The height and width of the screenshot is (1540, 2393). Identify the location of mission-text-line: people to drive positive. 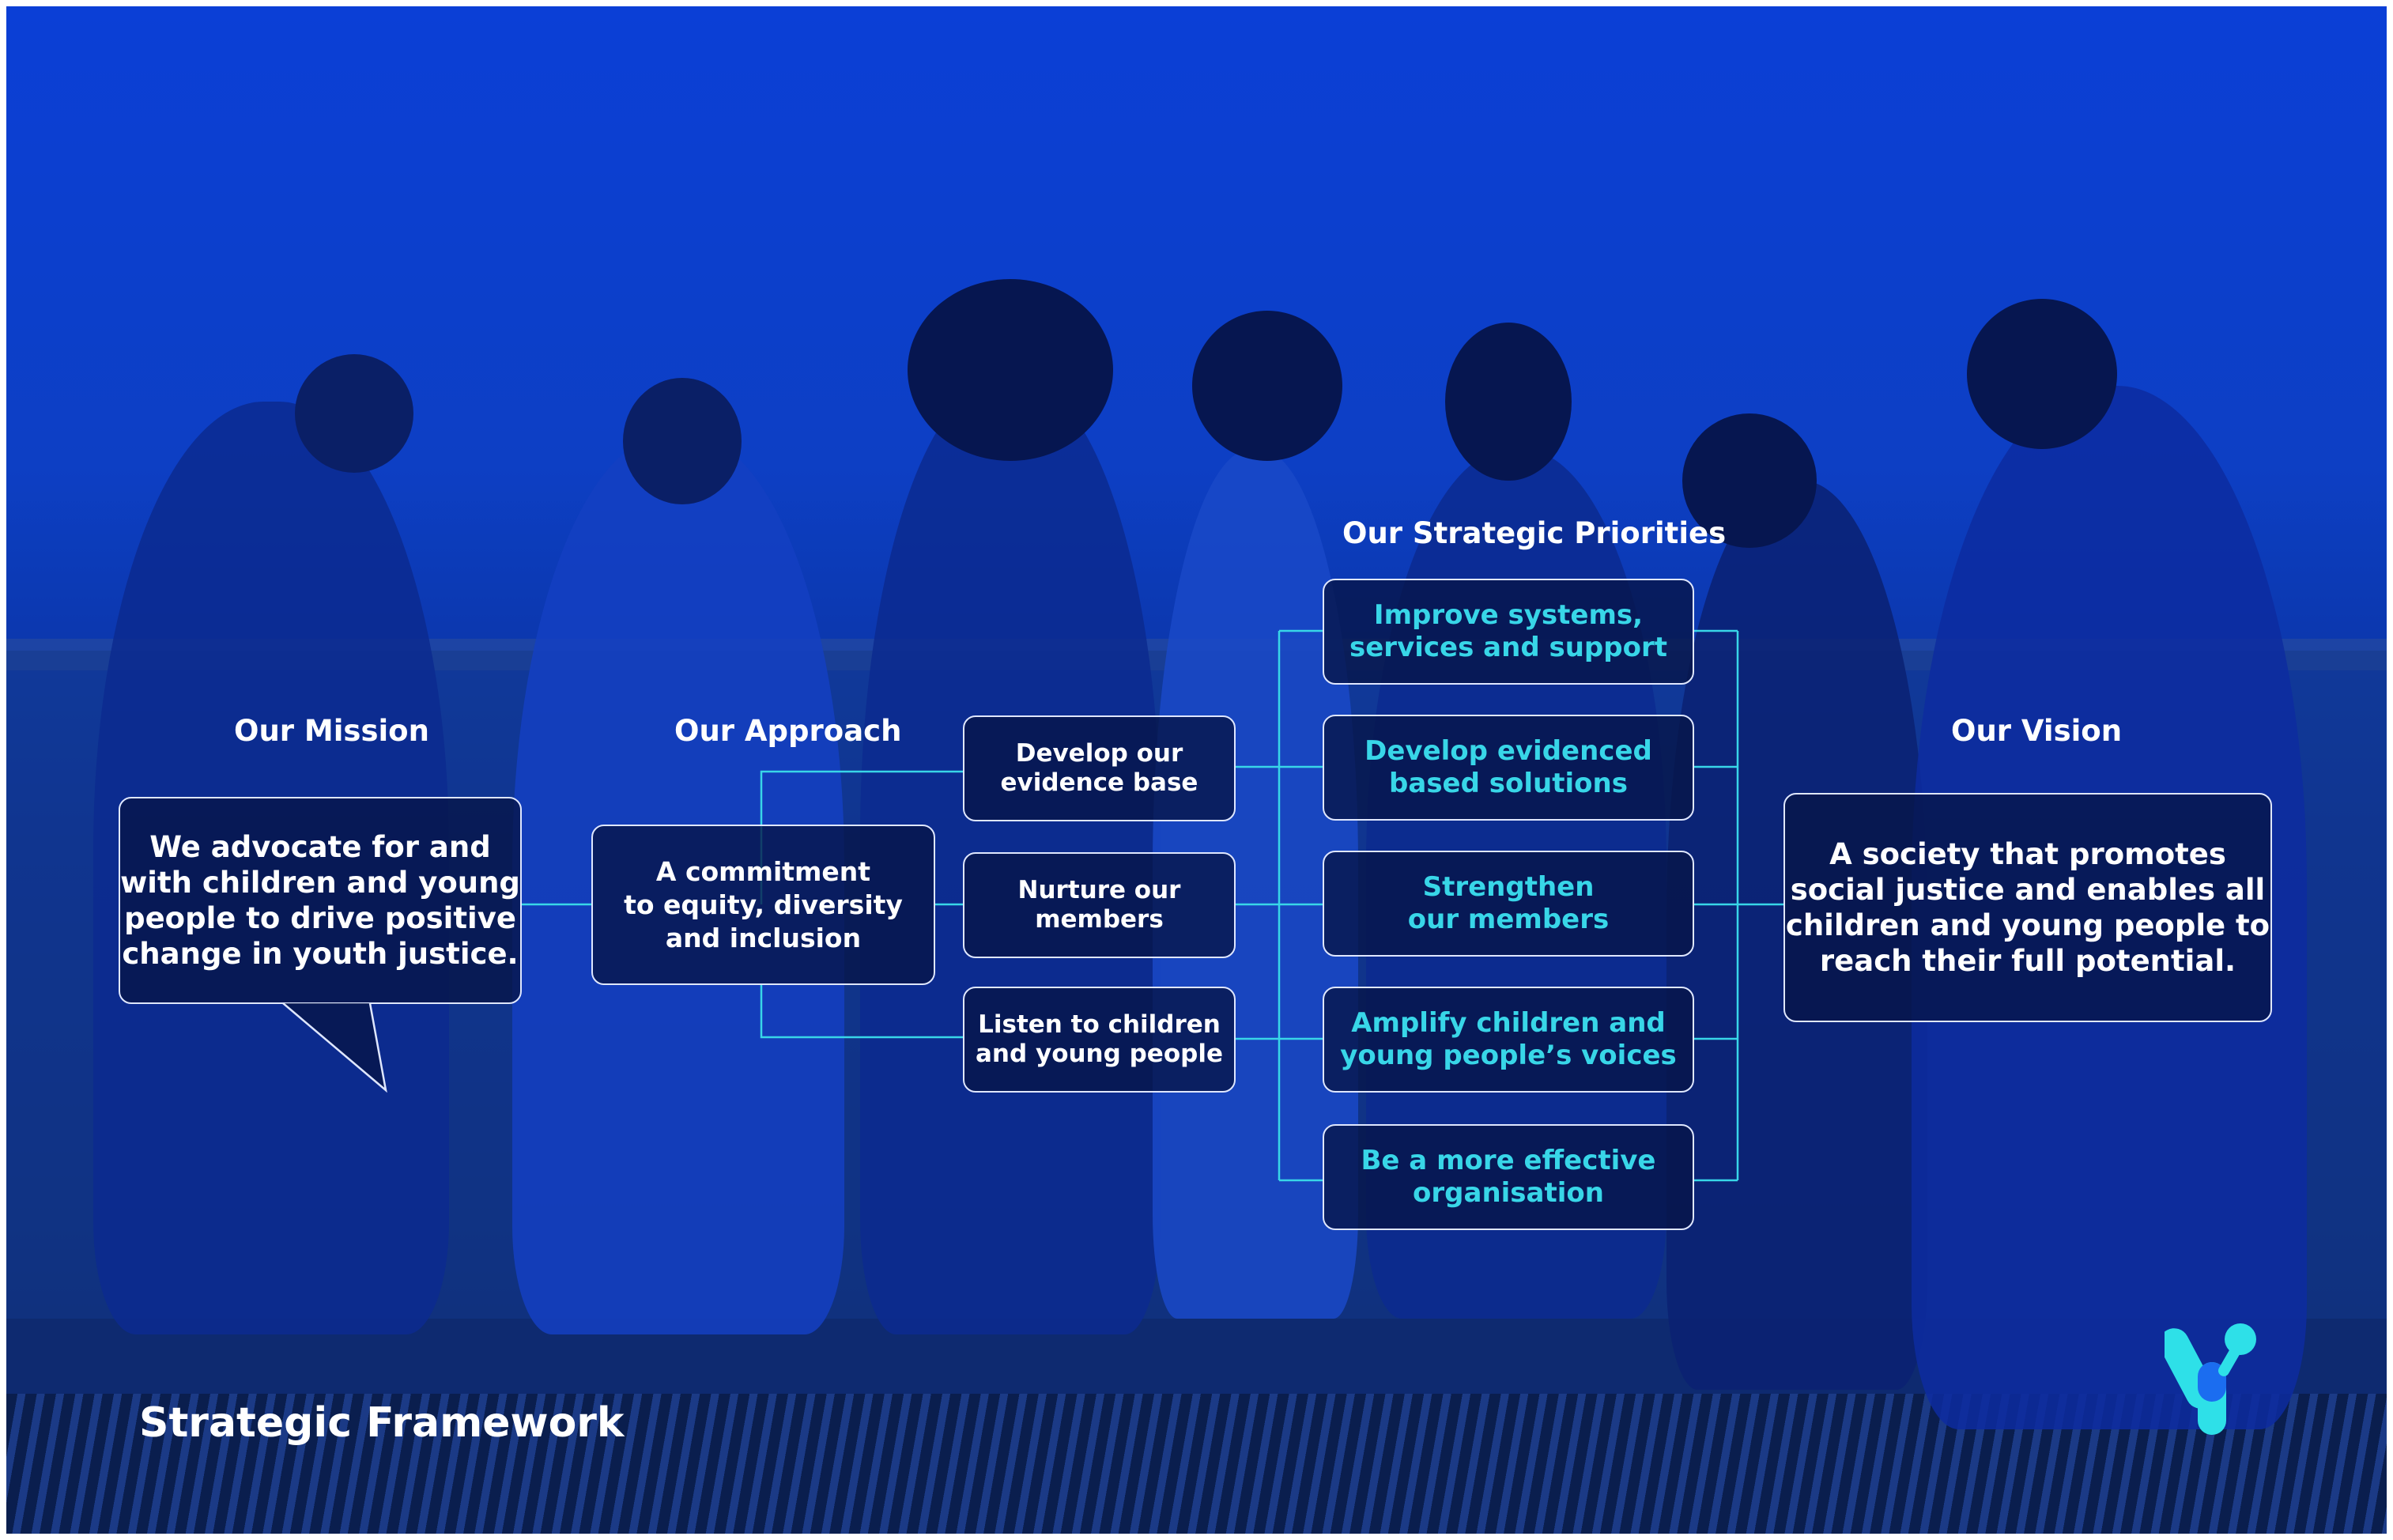
(320, 918).